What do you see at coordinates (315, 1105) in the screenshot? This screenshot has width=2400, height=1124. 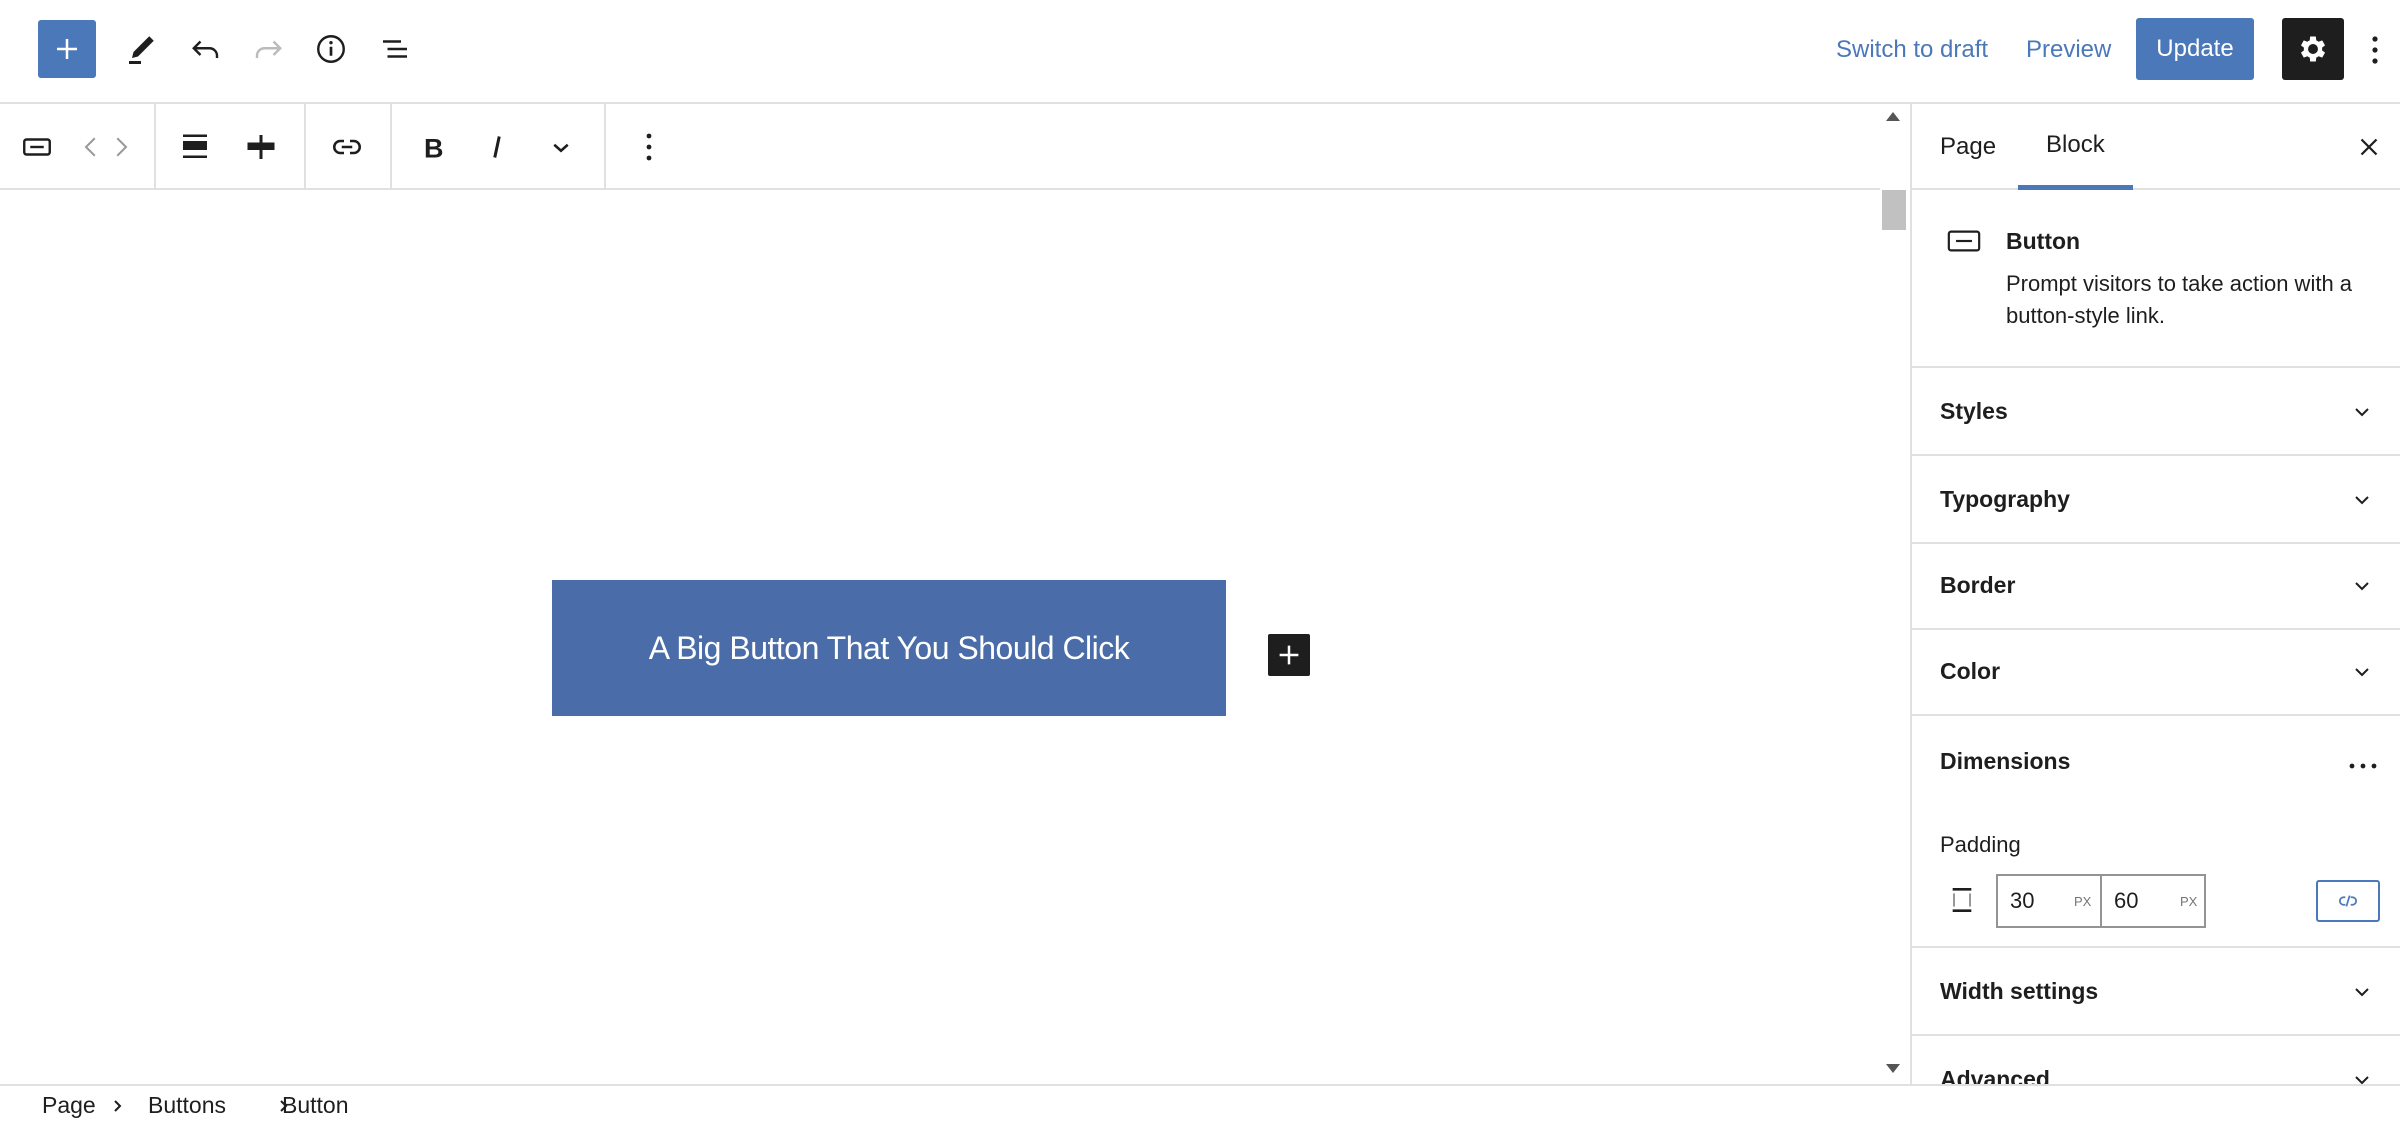 I see `breadcrumb-item-button: Button` at bounding box center [315, 1105].